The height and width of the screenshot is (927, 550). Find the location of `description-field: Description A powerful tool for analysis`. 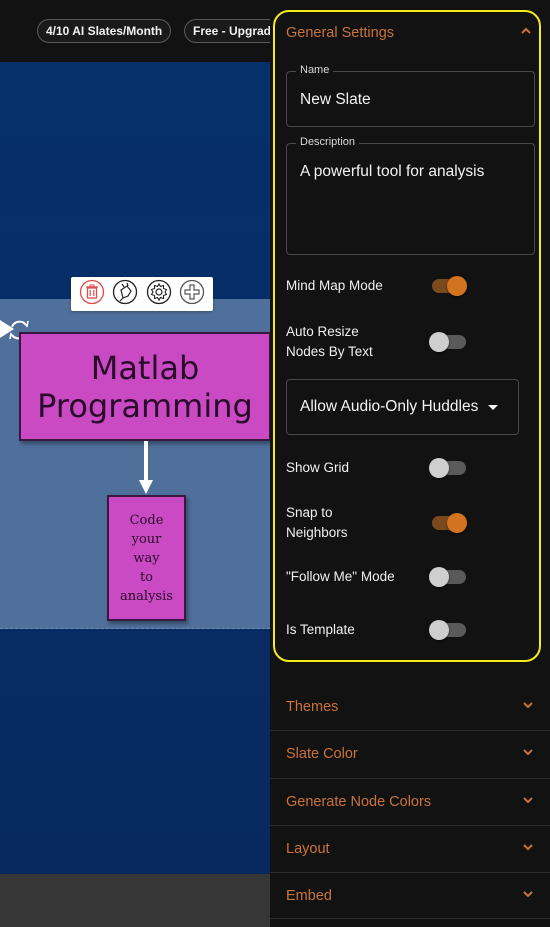

description-field: Description A powerful tool for analysis is located at coordinates (410, 195).